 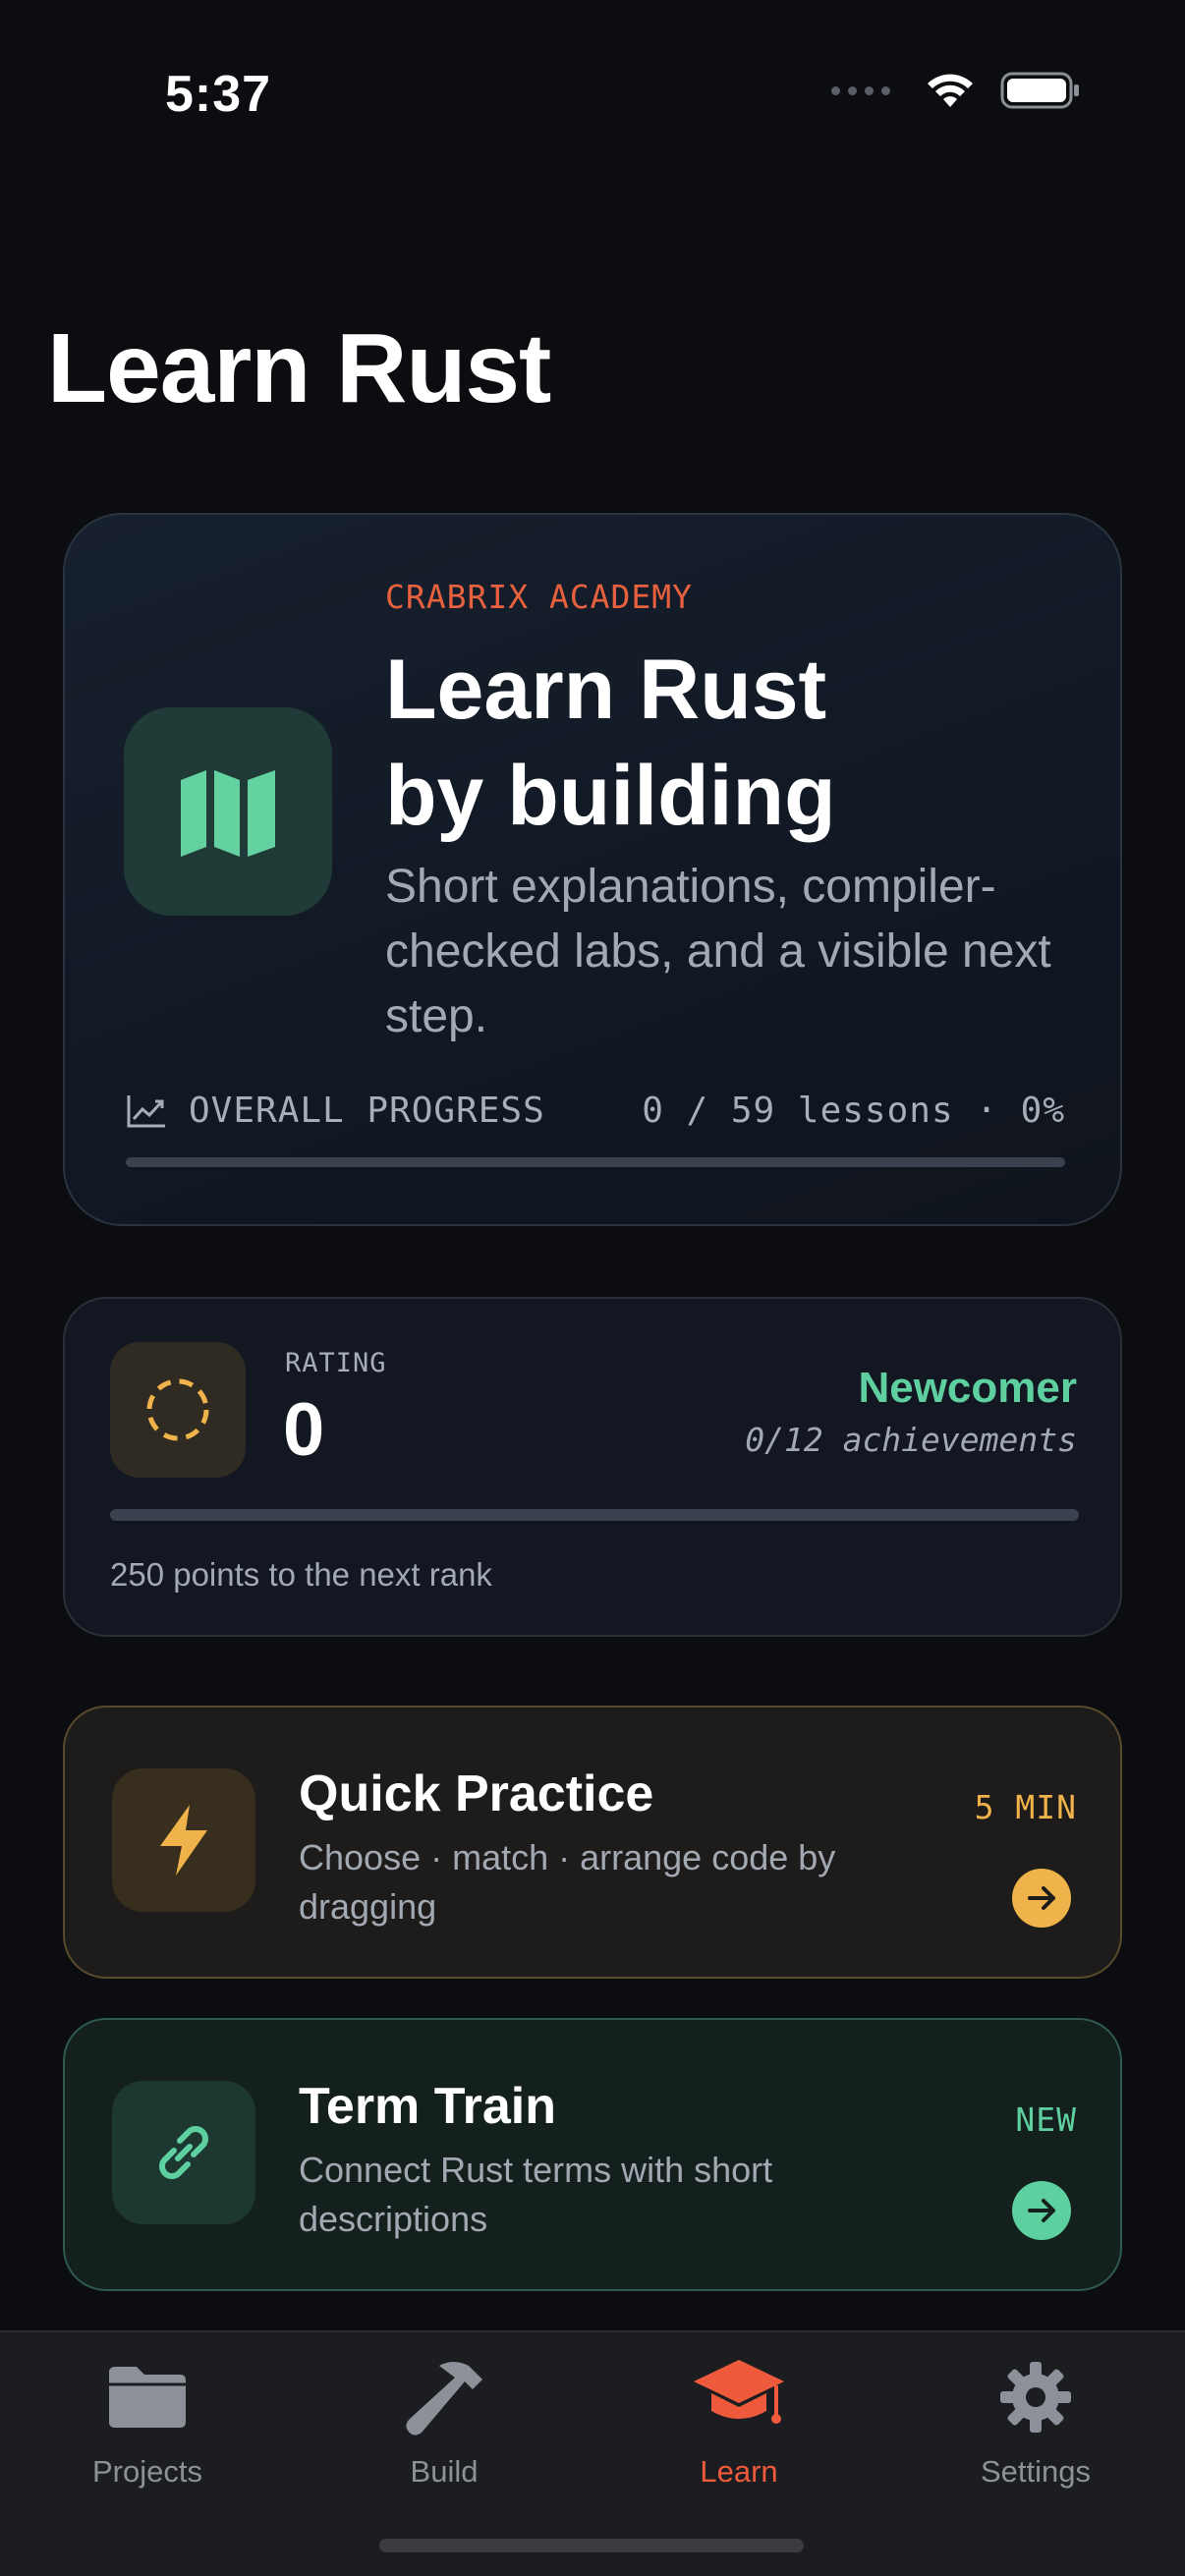 I want to click on battery-icon, so click(x=1040, y=90).